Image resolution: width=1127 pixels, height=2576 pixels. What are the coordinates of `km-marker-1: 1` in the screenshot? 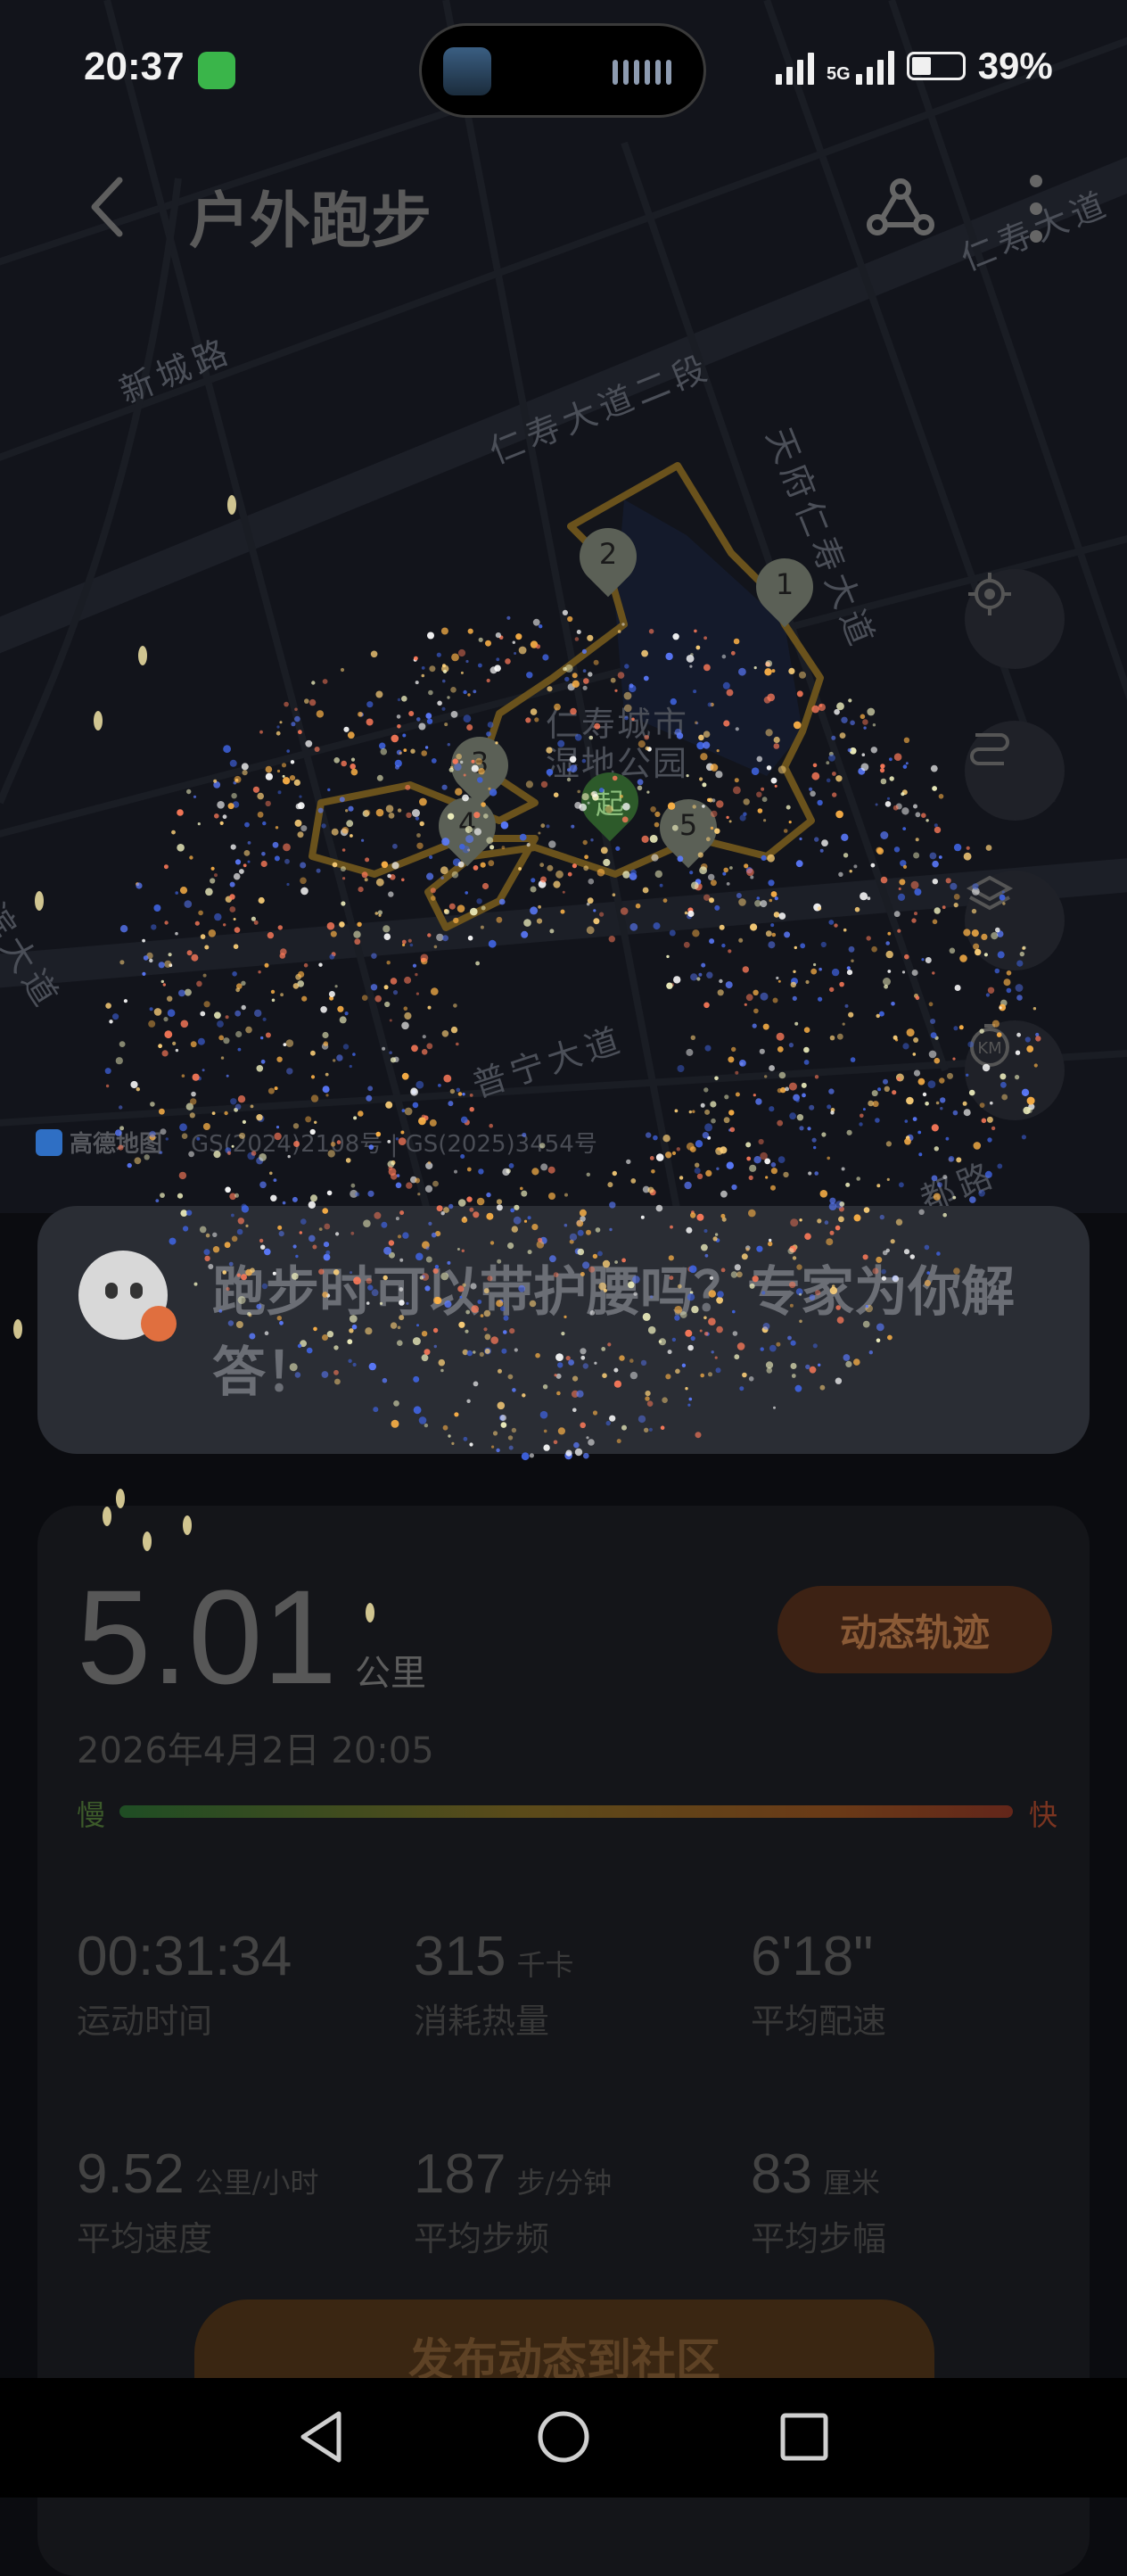 It's located at (785, 588).